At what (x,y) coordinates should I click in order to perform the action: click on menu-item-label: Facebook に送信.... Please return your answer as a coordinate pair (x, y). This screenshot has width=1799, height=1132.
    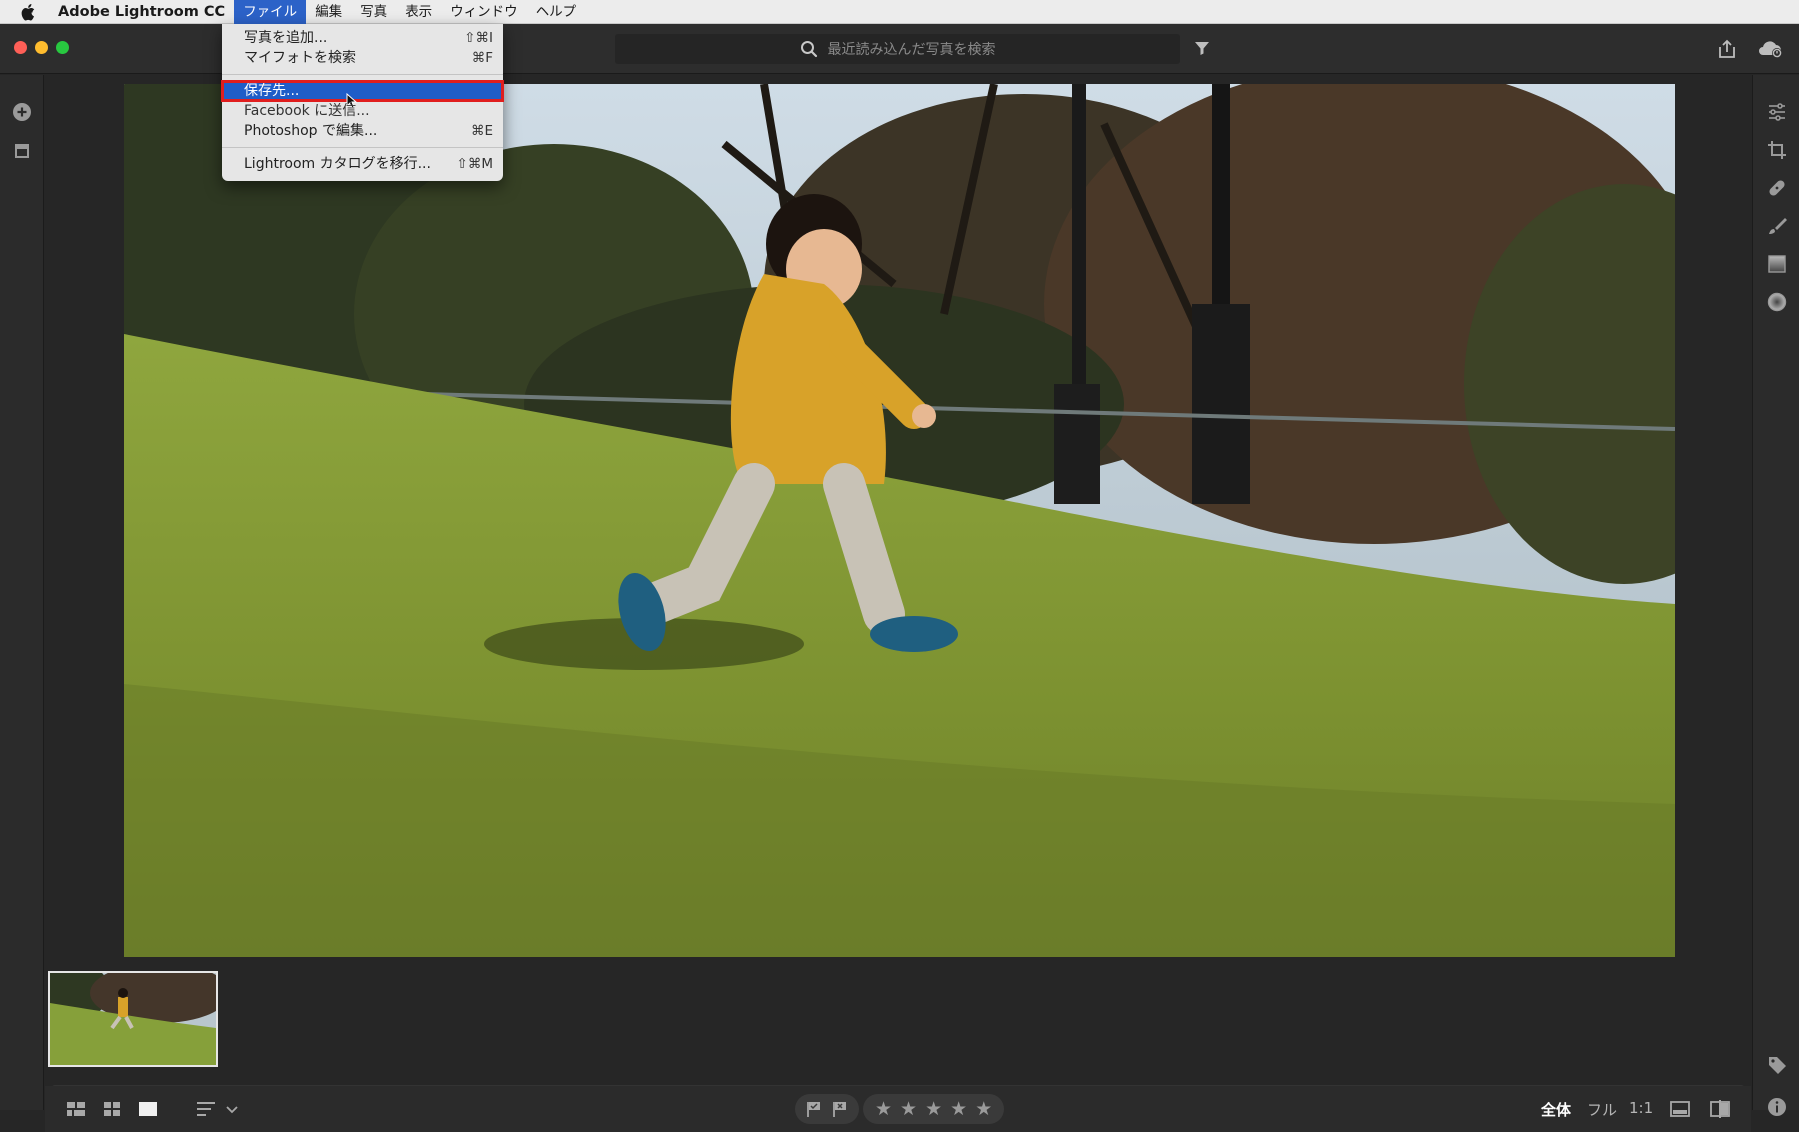
    Looking at the image, I should click on (307, 111).